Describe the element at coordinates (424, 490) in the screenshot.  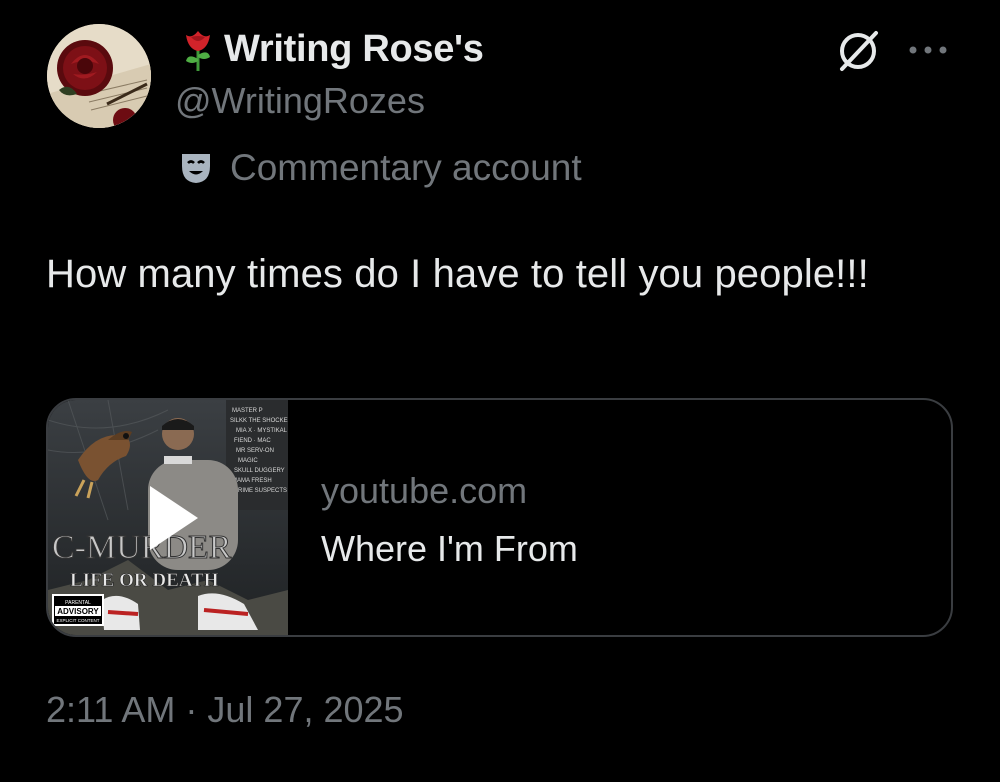
I see `link-card-domain: youtube.com` at that location.